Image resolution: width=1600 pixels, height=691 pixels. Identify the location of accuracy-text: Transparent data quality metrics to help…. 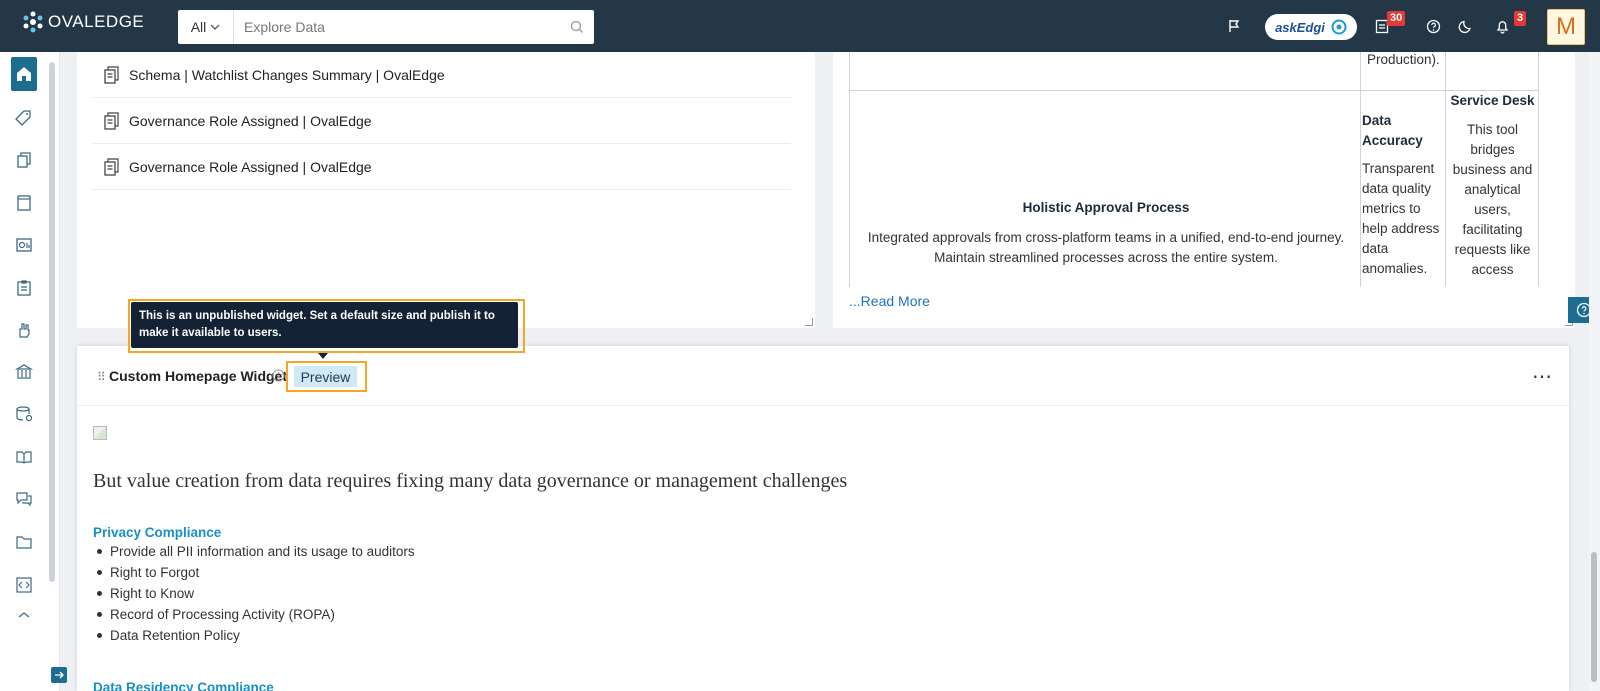
(1401, 218).